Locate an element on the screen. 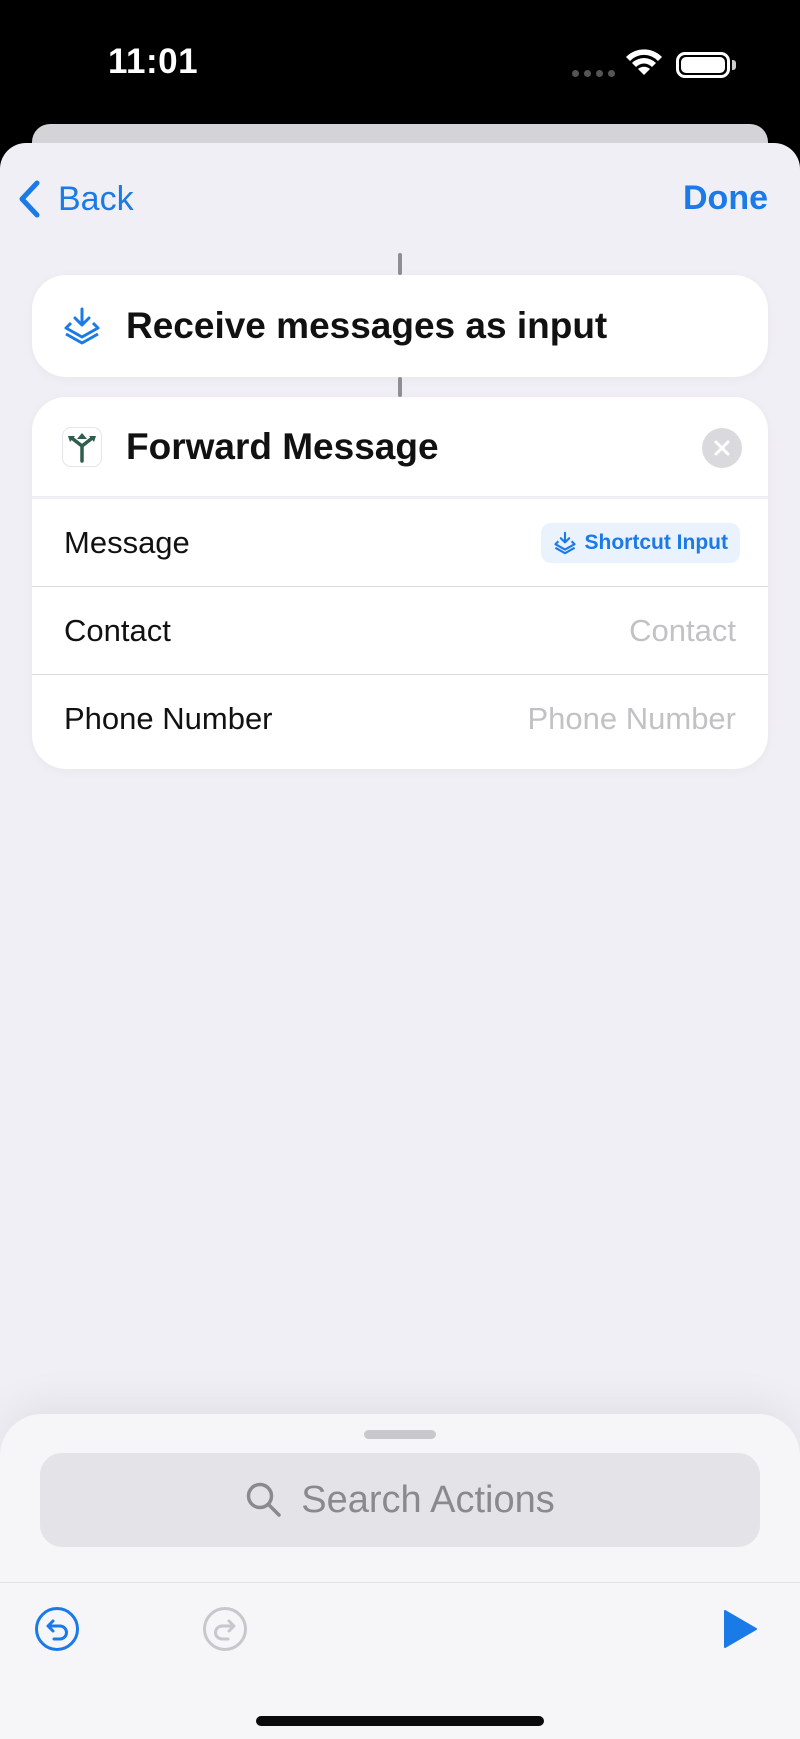  contact-field: Contact is located at coordinates (682, 631).